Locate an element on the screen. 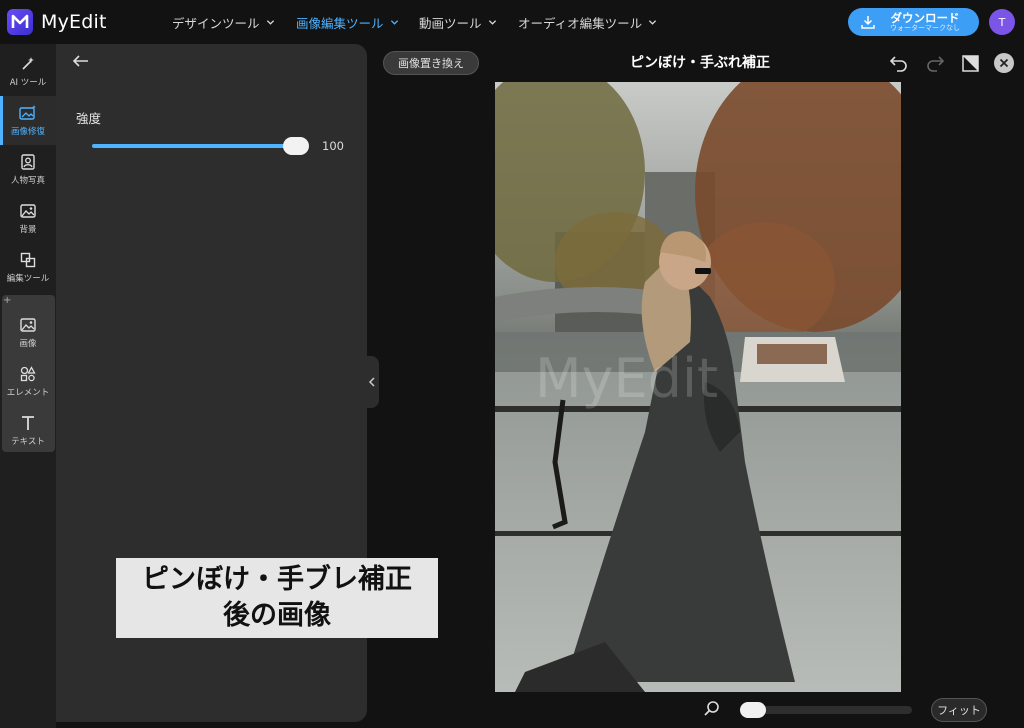 This screenshot has height=728, width=1024. rail-item-text: テキスト is located at coordinates (28, 430).